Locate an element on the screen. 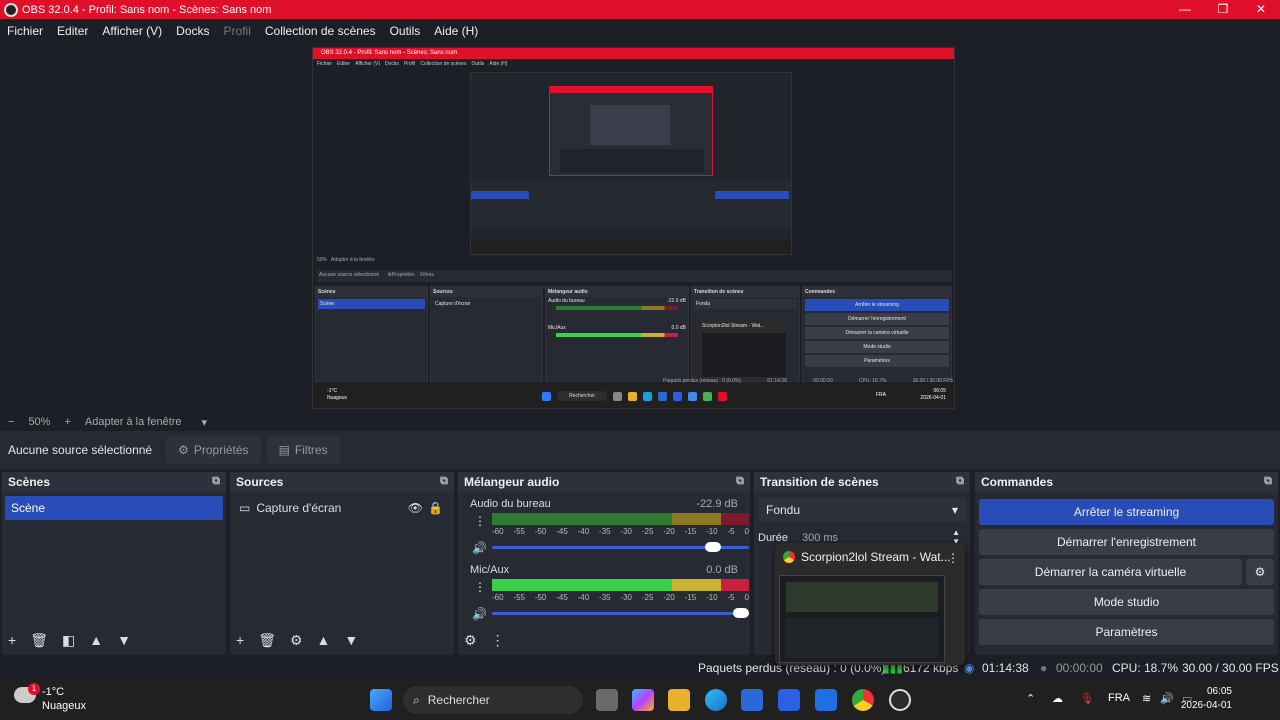 The image size is (1280, 720). close-button: ✕ is located at coordinates (1261, 9).